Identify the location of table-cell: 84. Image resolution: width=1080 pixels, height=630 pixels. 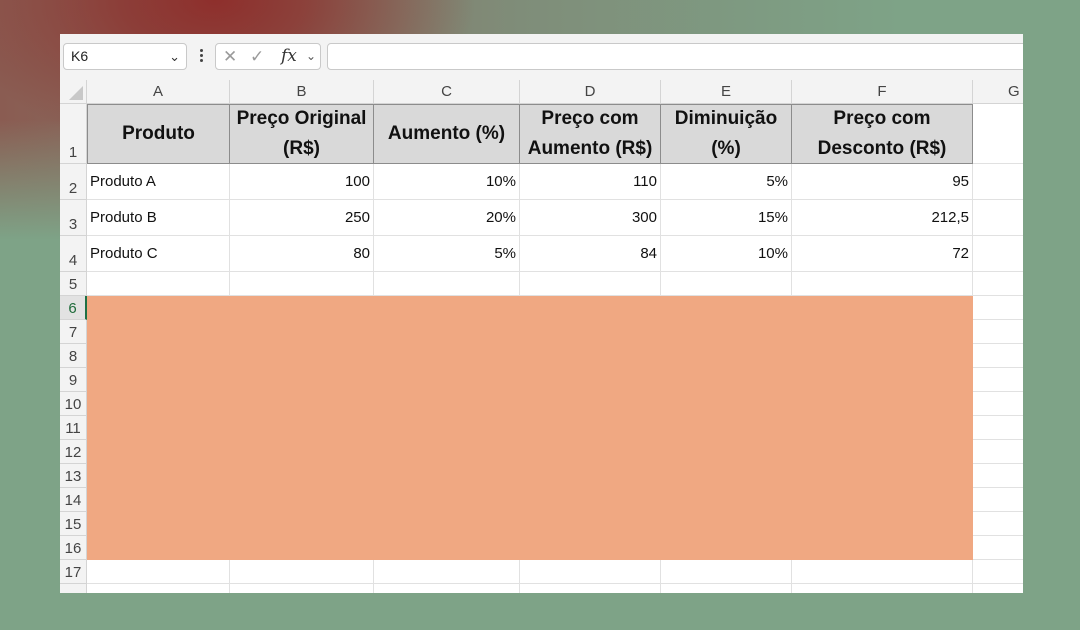
(590, 254).